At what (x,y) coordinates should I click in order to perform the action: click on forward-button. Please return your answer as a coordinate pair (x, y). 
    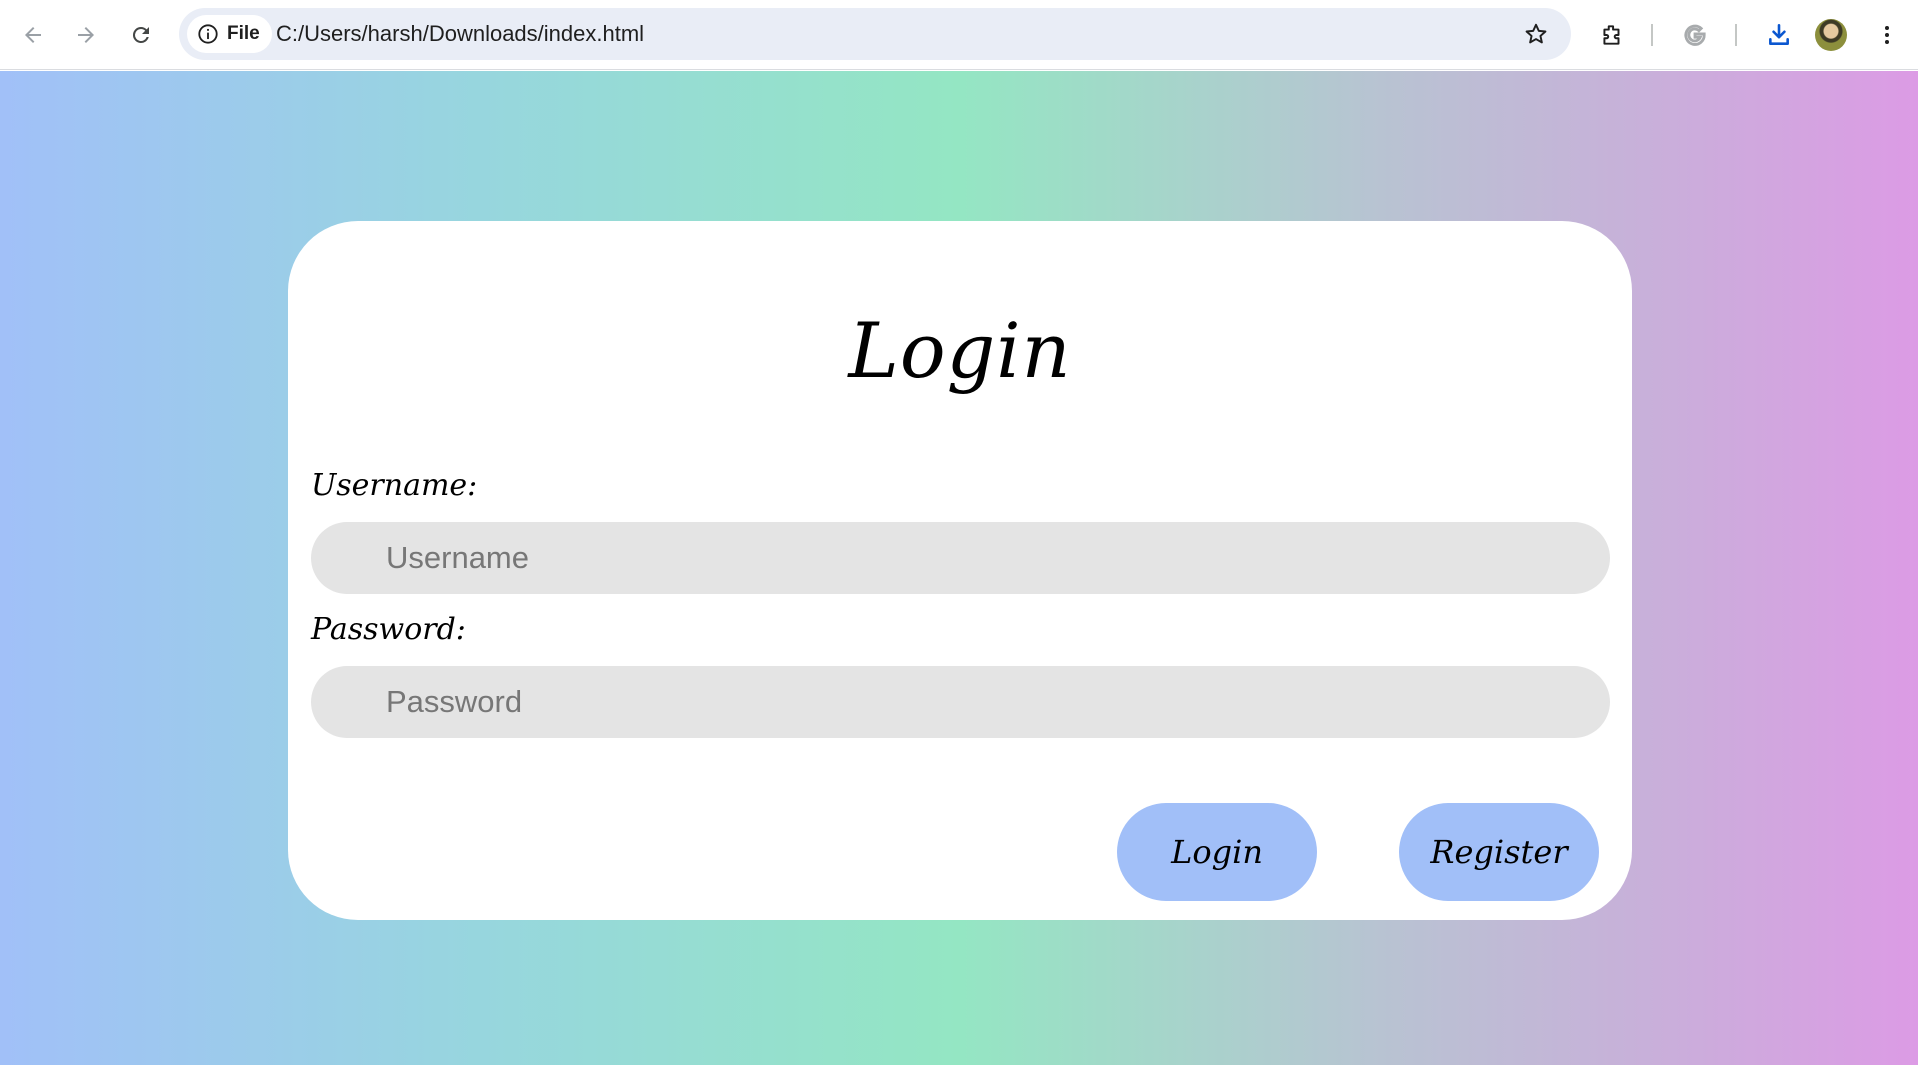
    Looking at the image, I should click on (86, 35).